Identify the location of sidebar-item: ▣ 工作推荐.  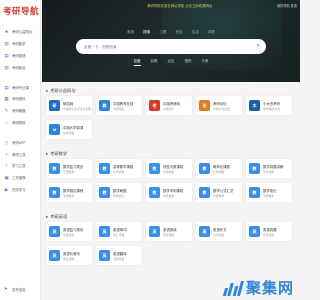
(20, 178).